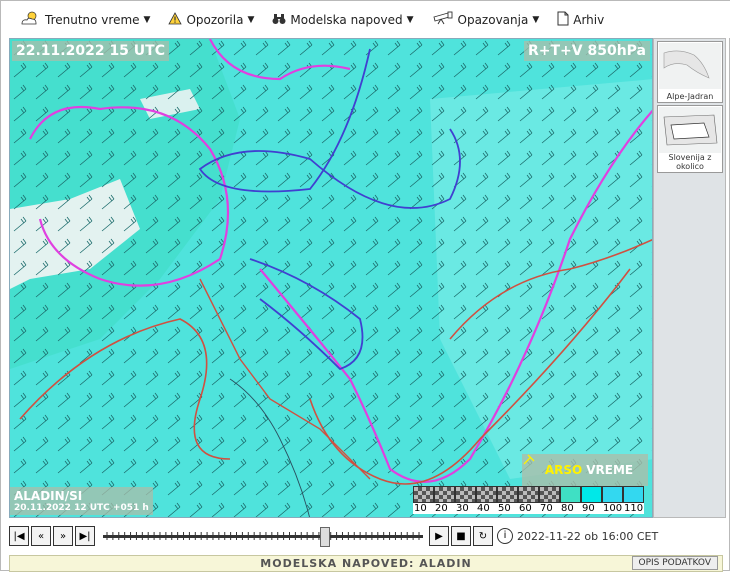  What do you see at coordinates (81, 508) in the screenshot?
I see `model-run-label: 20.11.2022 12 UTC +051 h` at bounding box center [81, 508].